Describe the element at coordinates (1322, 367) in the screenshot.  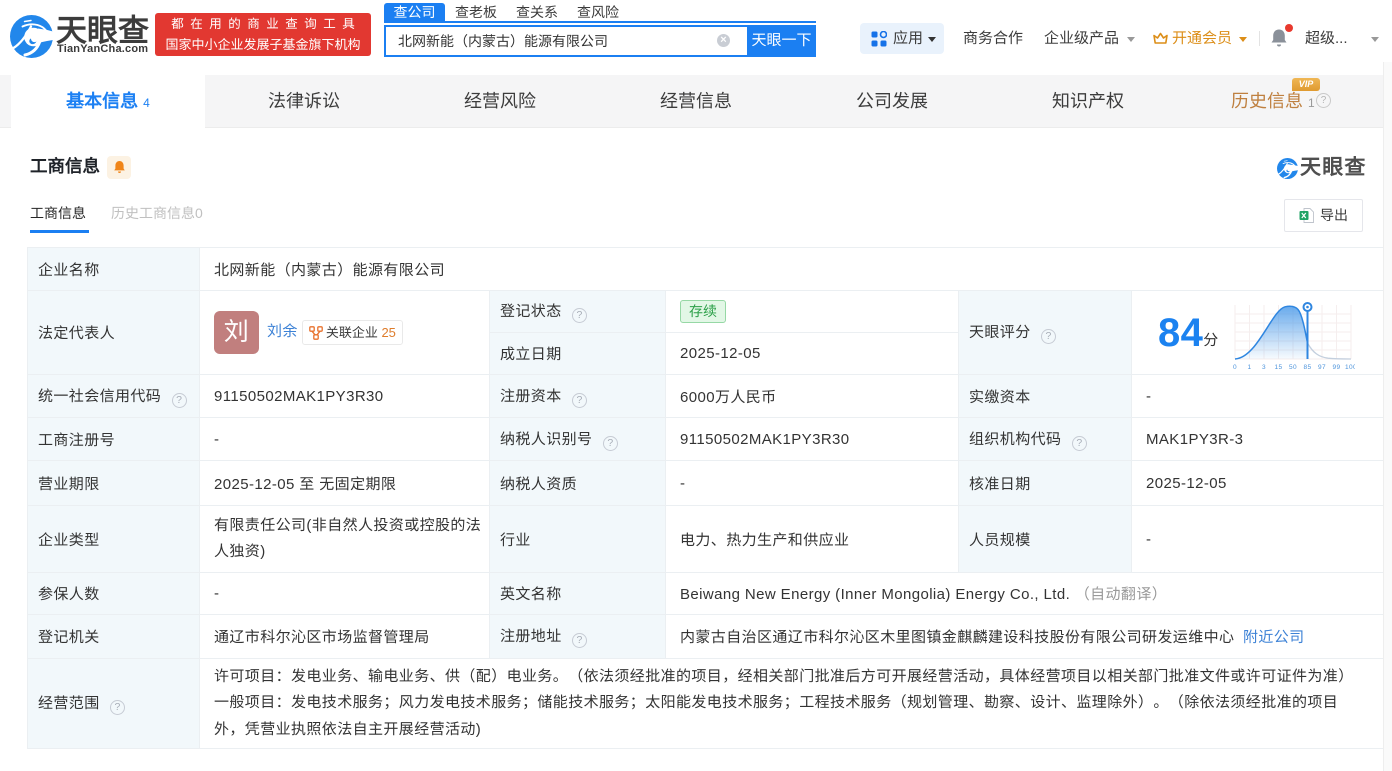
I see `svg-text: 97` at that location.